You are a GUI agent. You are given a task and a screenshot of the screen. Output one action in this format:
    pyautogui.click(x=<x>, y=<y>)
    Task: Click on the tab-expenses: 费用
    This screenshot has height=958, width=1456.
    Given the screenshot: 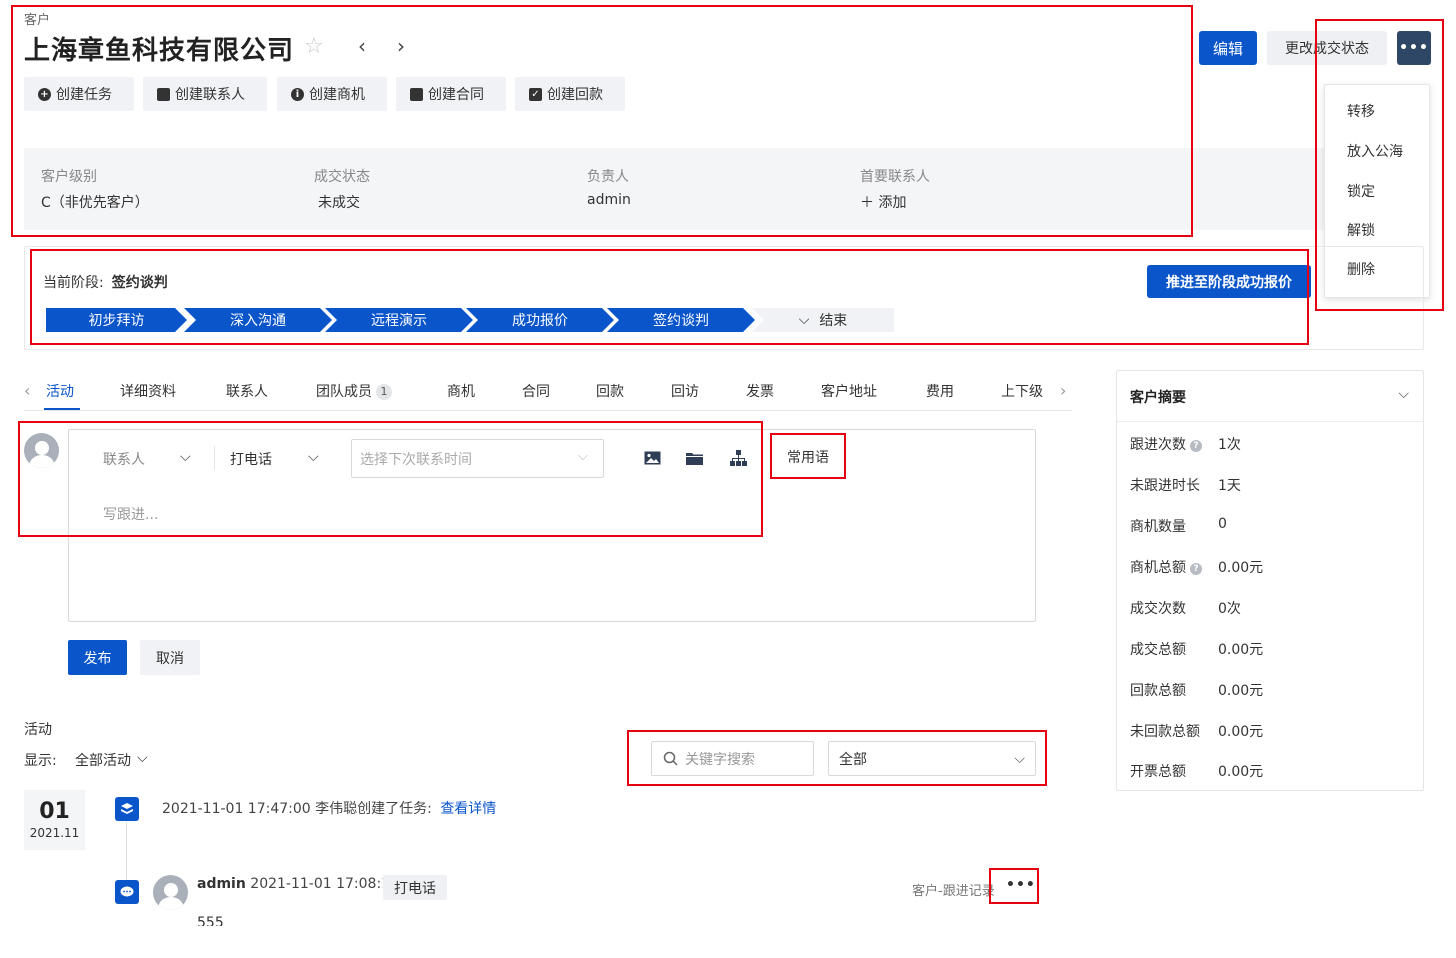 What is the action you would take?
    pyautogui.click(x=940, y=391)
    